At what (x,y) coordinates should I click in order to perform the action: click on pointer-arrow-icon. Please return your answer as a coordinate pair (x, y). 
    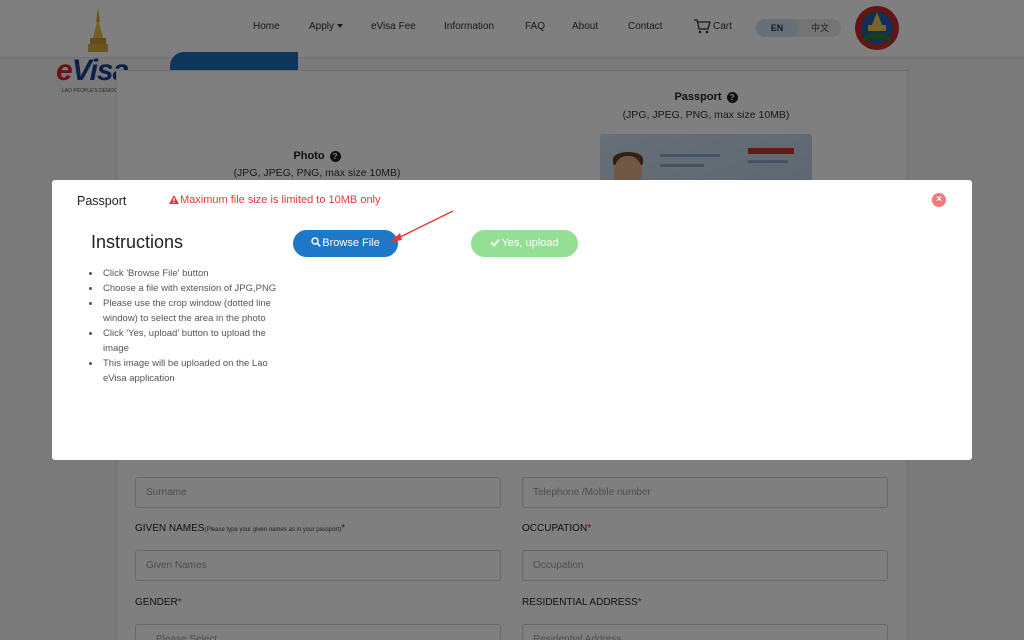
    Looking at the image, I should click on (422, 226).